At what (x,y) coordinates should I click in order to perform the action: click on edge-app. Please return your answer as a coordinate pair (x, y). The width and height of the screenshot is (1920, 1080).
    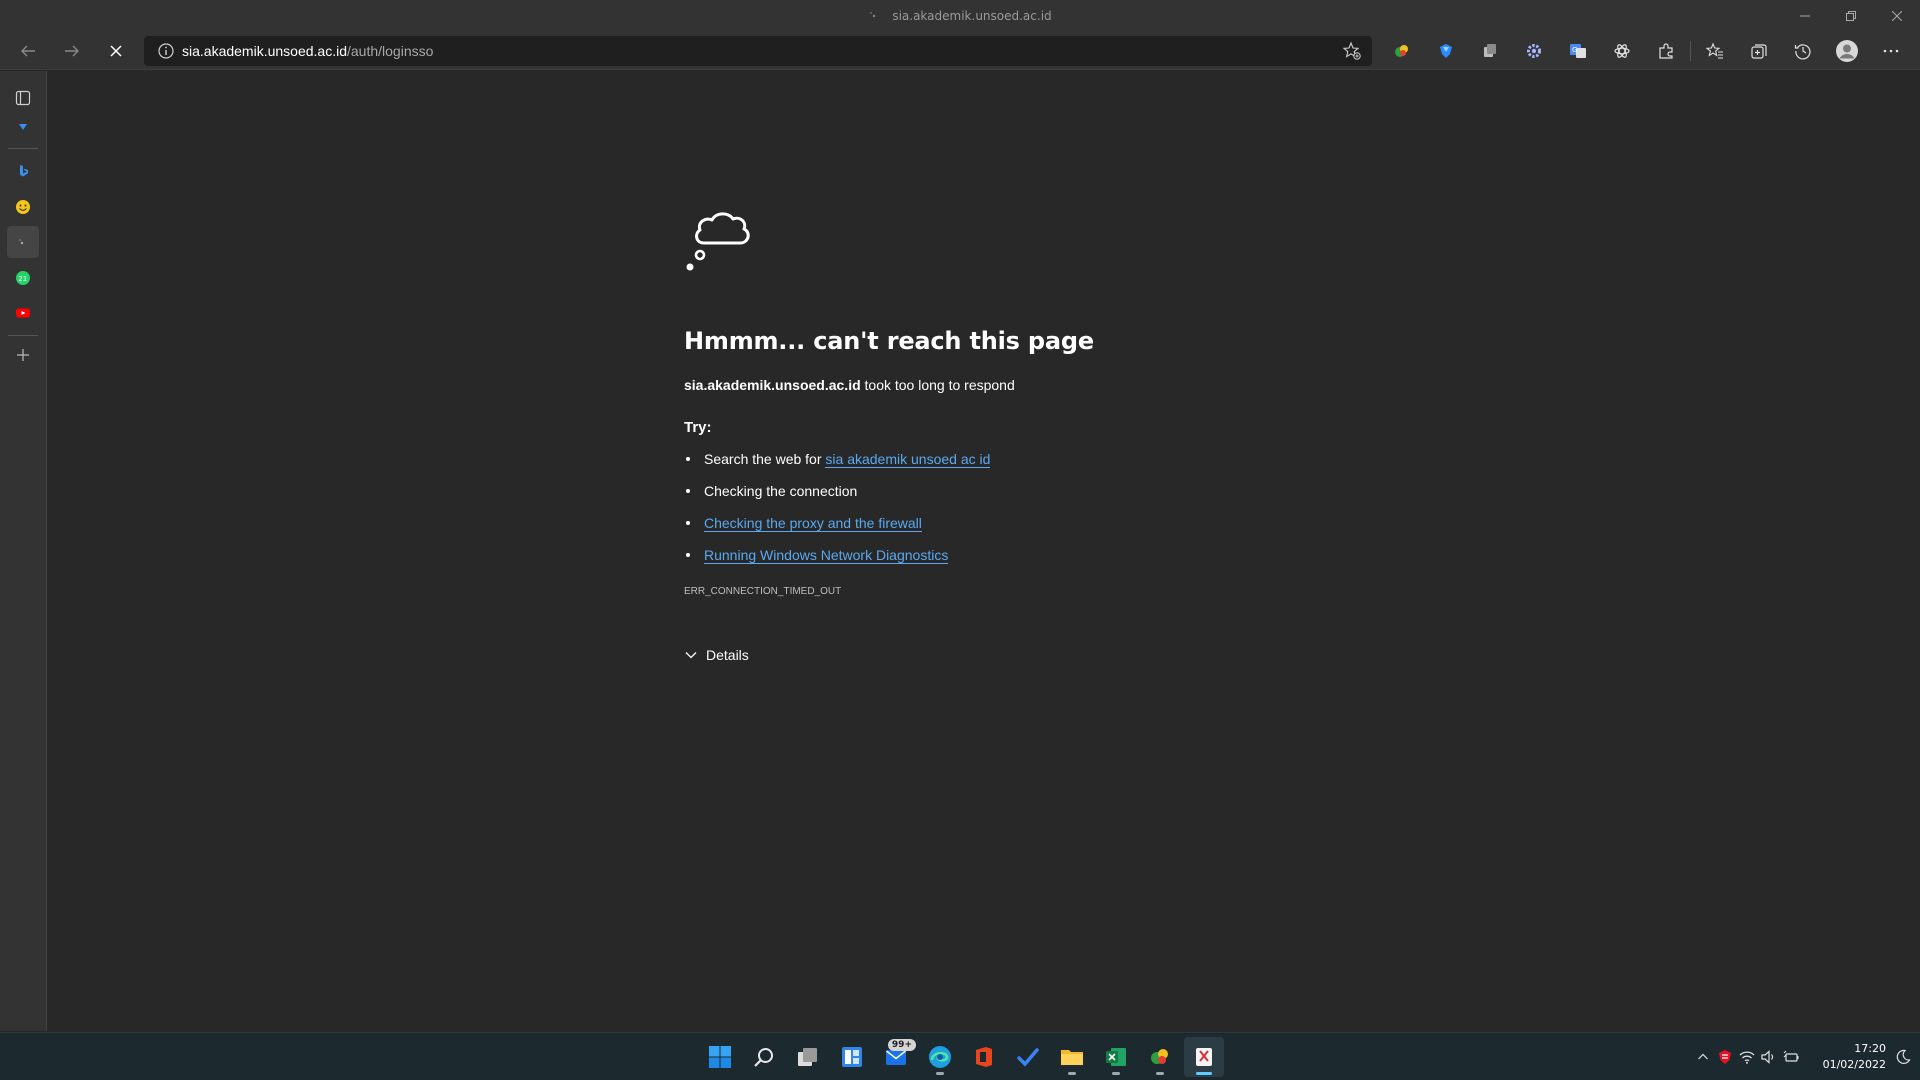
    Looking at the image, I should click on (940, 1057).